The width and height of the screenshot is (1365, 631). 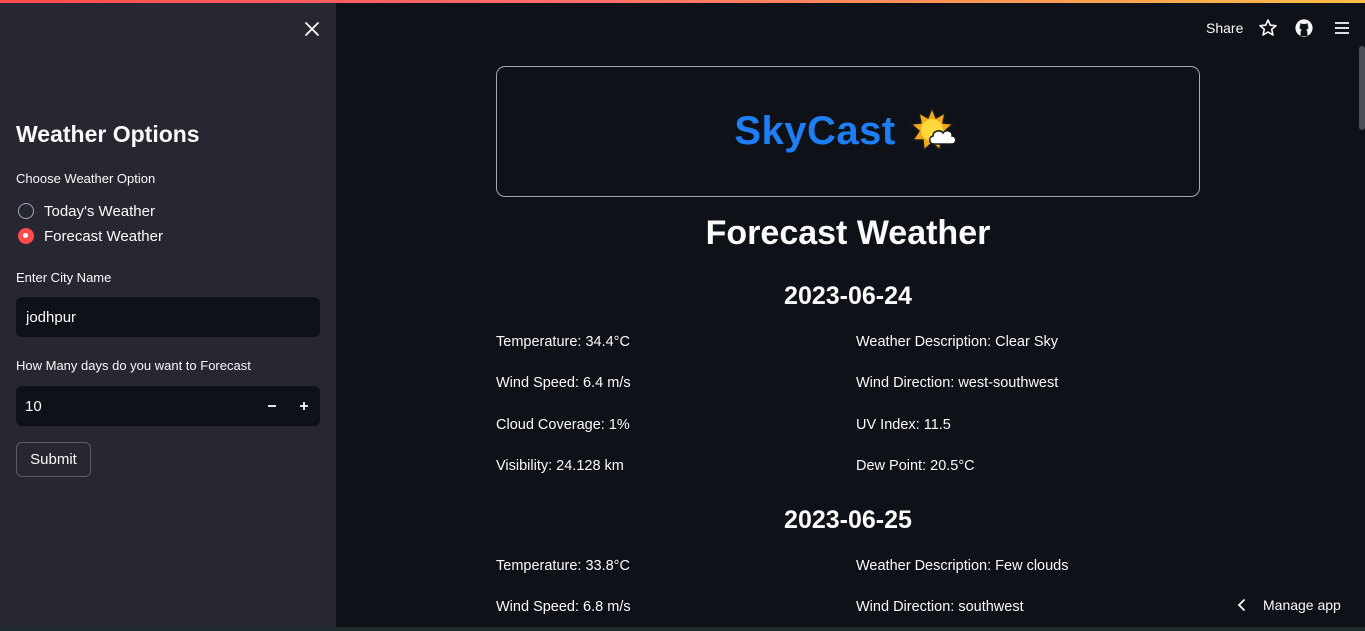 I want to click on brand-banner: SkyCast, so click(x=848, y=131).